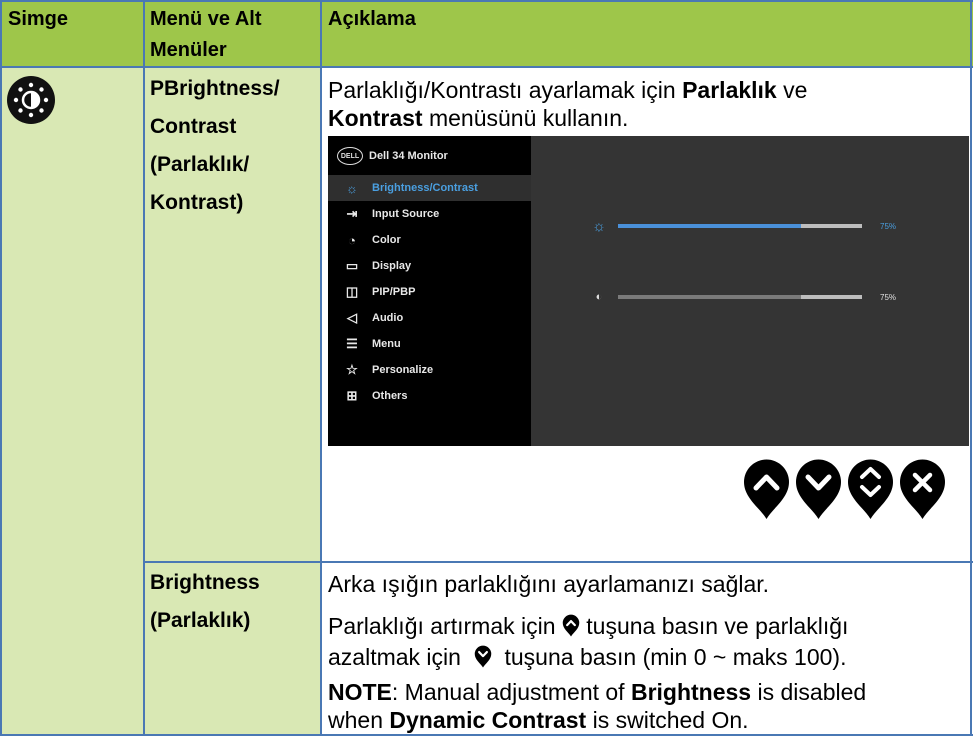 Image resolution: width=973 pixels, height=736 pixels. I want to click on menu-label-line: (Parlaklık), so click(200, 620).